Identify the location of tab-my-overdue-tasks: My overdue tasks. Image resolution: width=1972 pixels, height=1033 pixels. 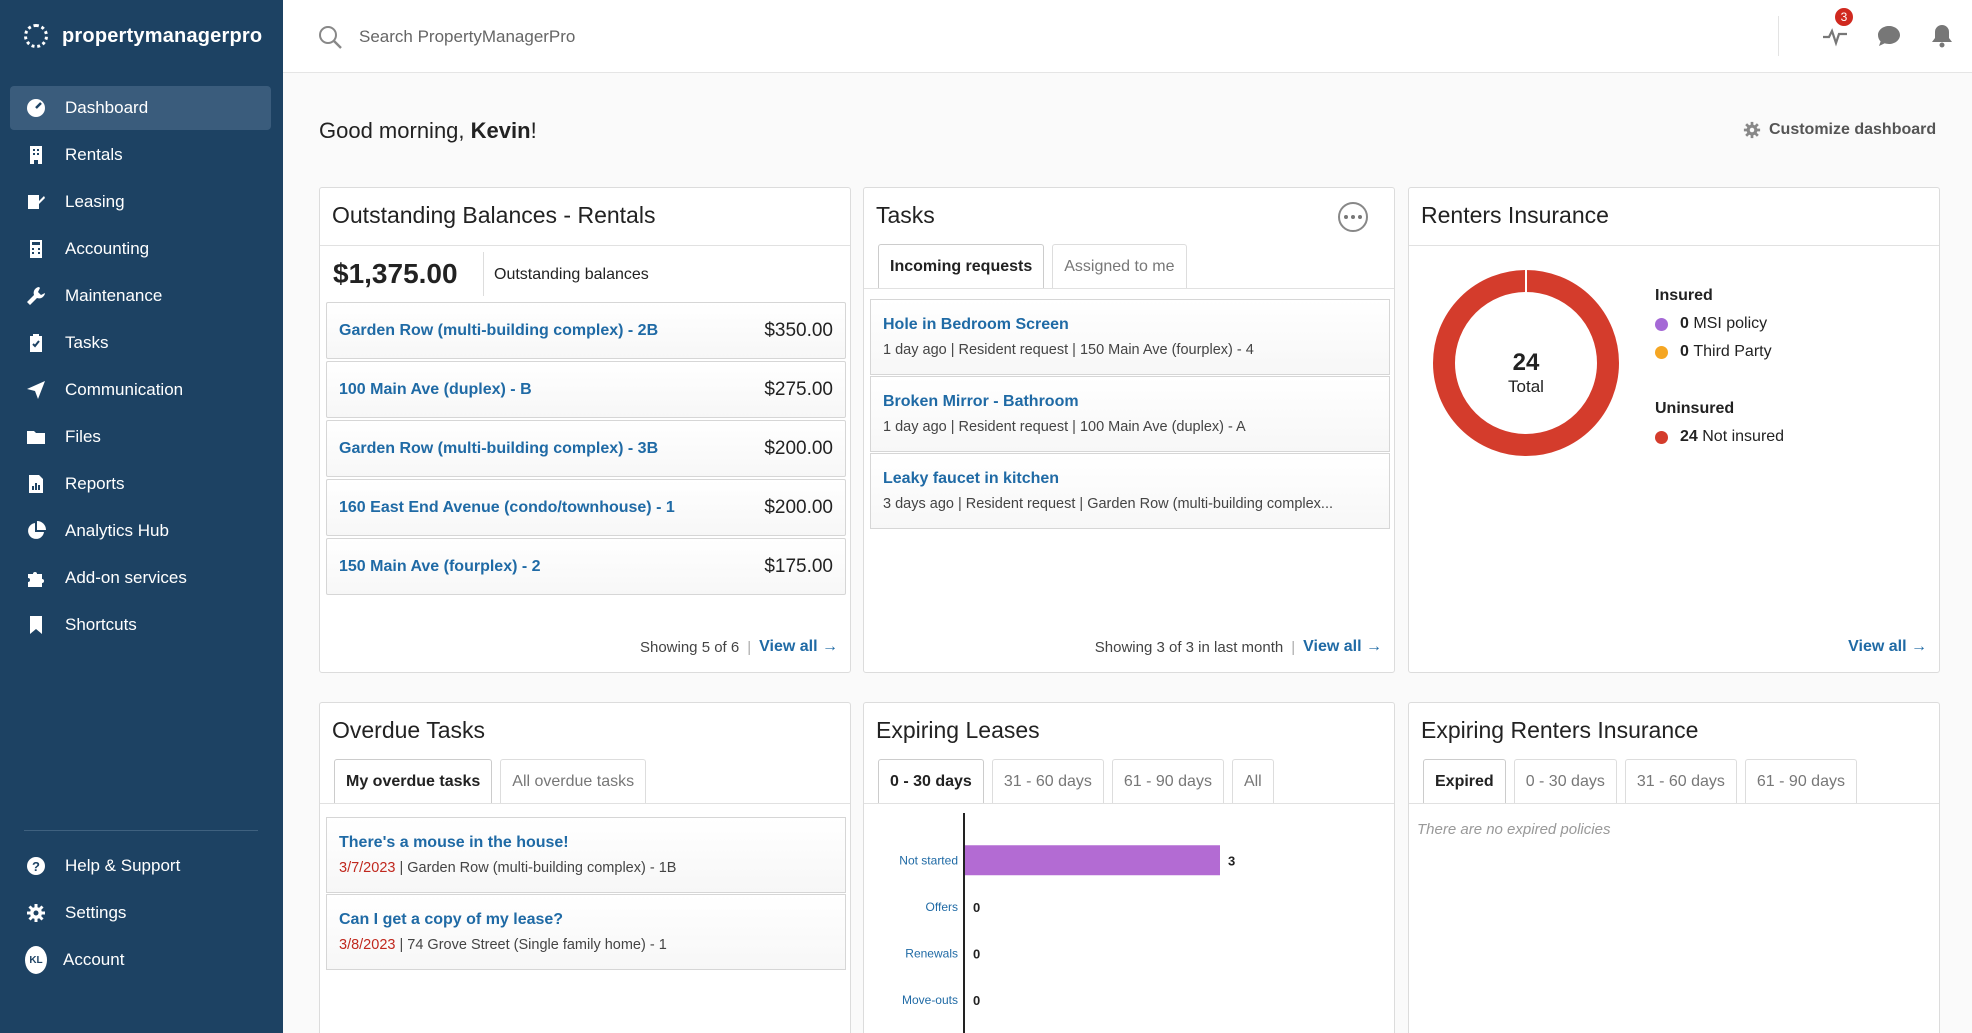
(413, 781).